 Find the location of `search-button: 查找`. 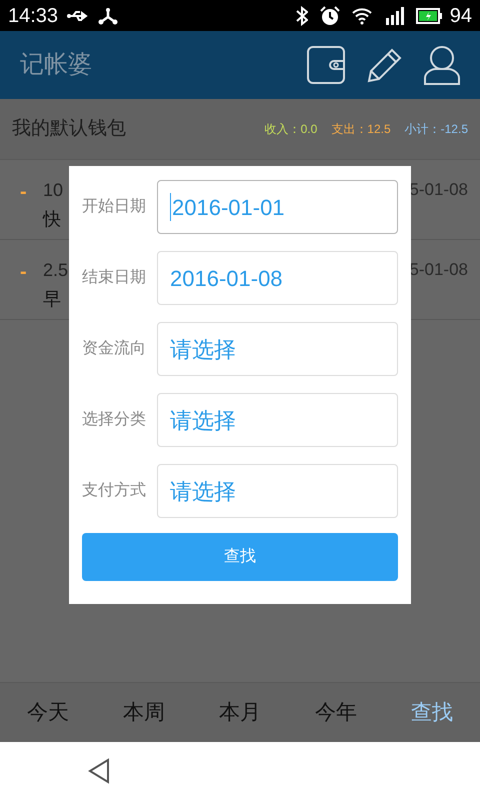

search-button: 查找 is located at coordinates (240, 557).